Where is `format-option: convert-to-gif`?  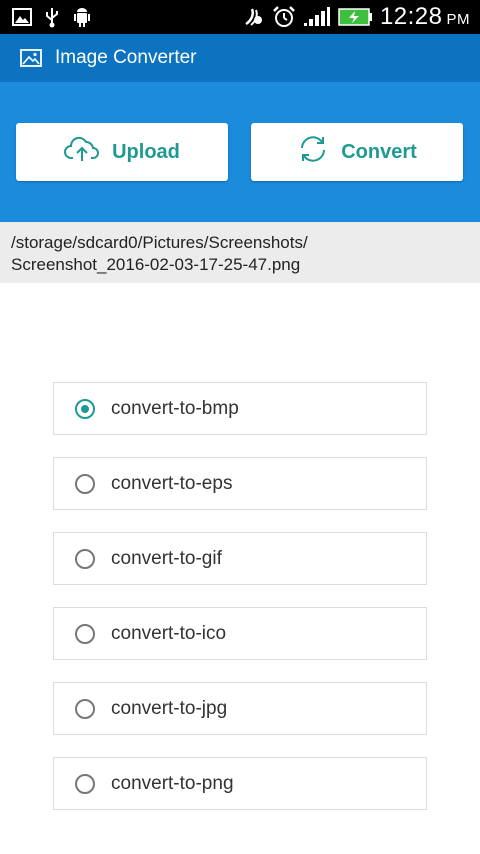 format-option: convert-to-gif is located at coordinates (240, 558).